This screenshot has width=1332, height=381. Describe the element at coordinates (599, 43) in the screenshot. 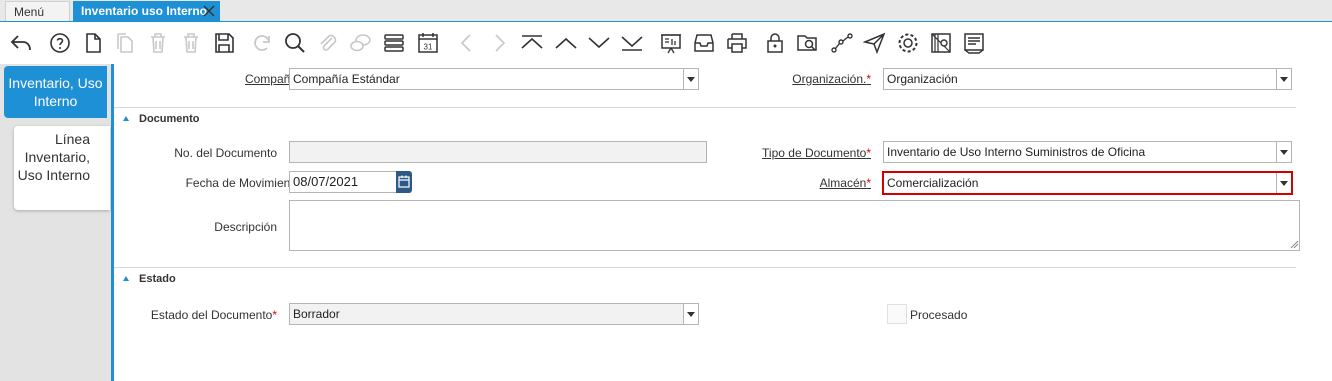

I see `next-record-icon` at that location.